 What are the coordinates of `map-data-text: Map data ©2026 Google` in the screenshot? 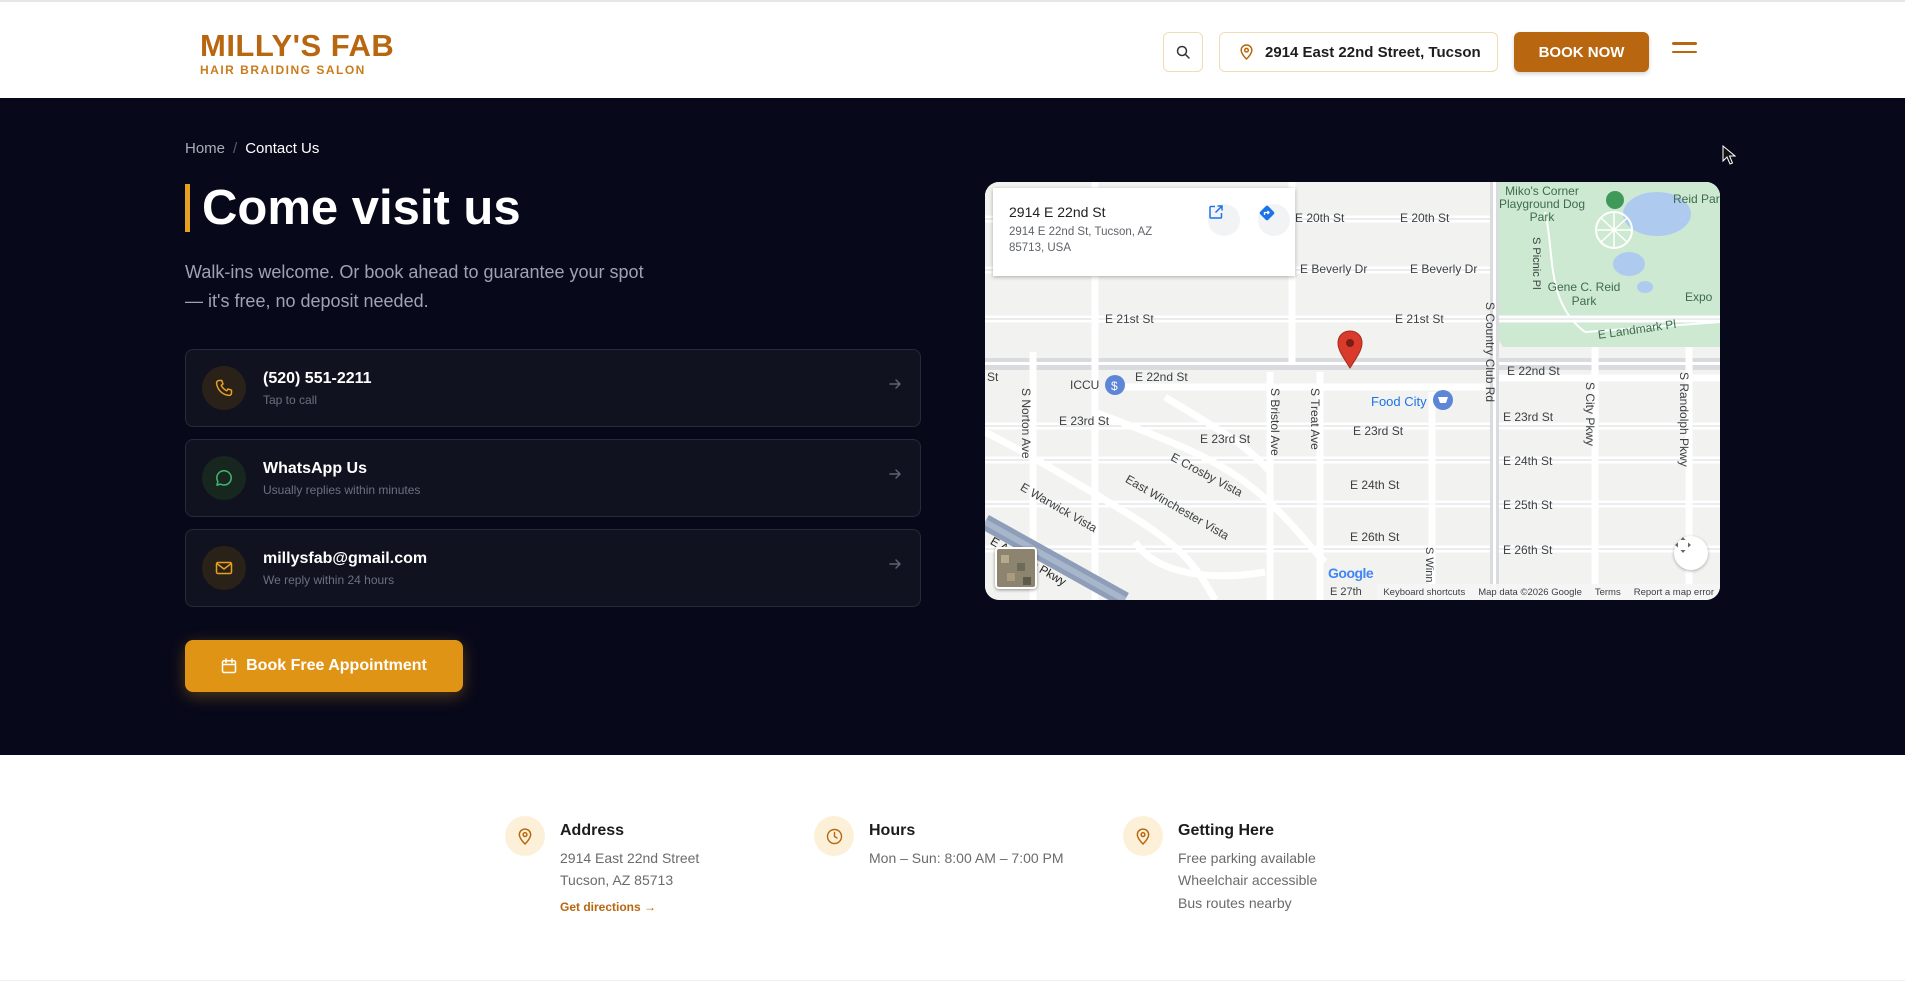 It's located at (1530, 592).